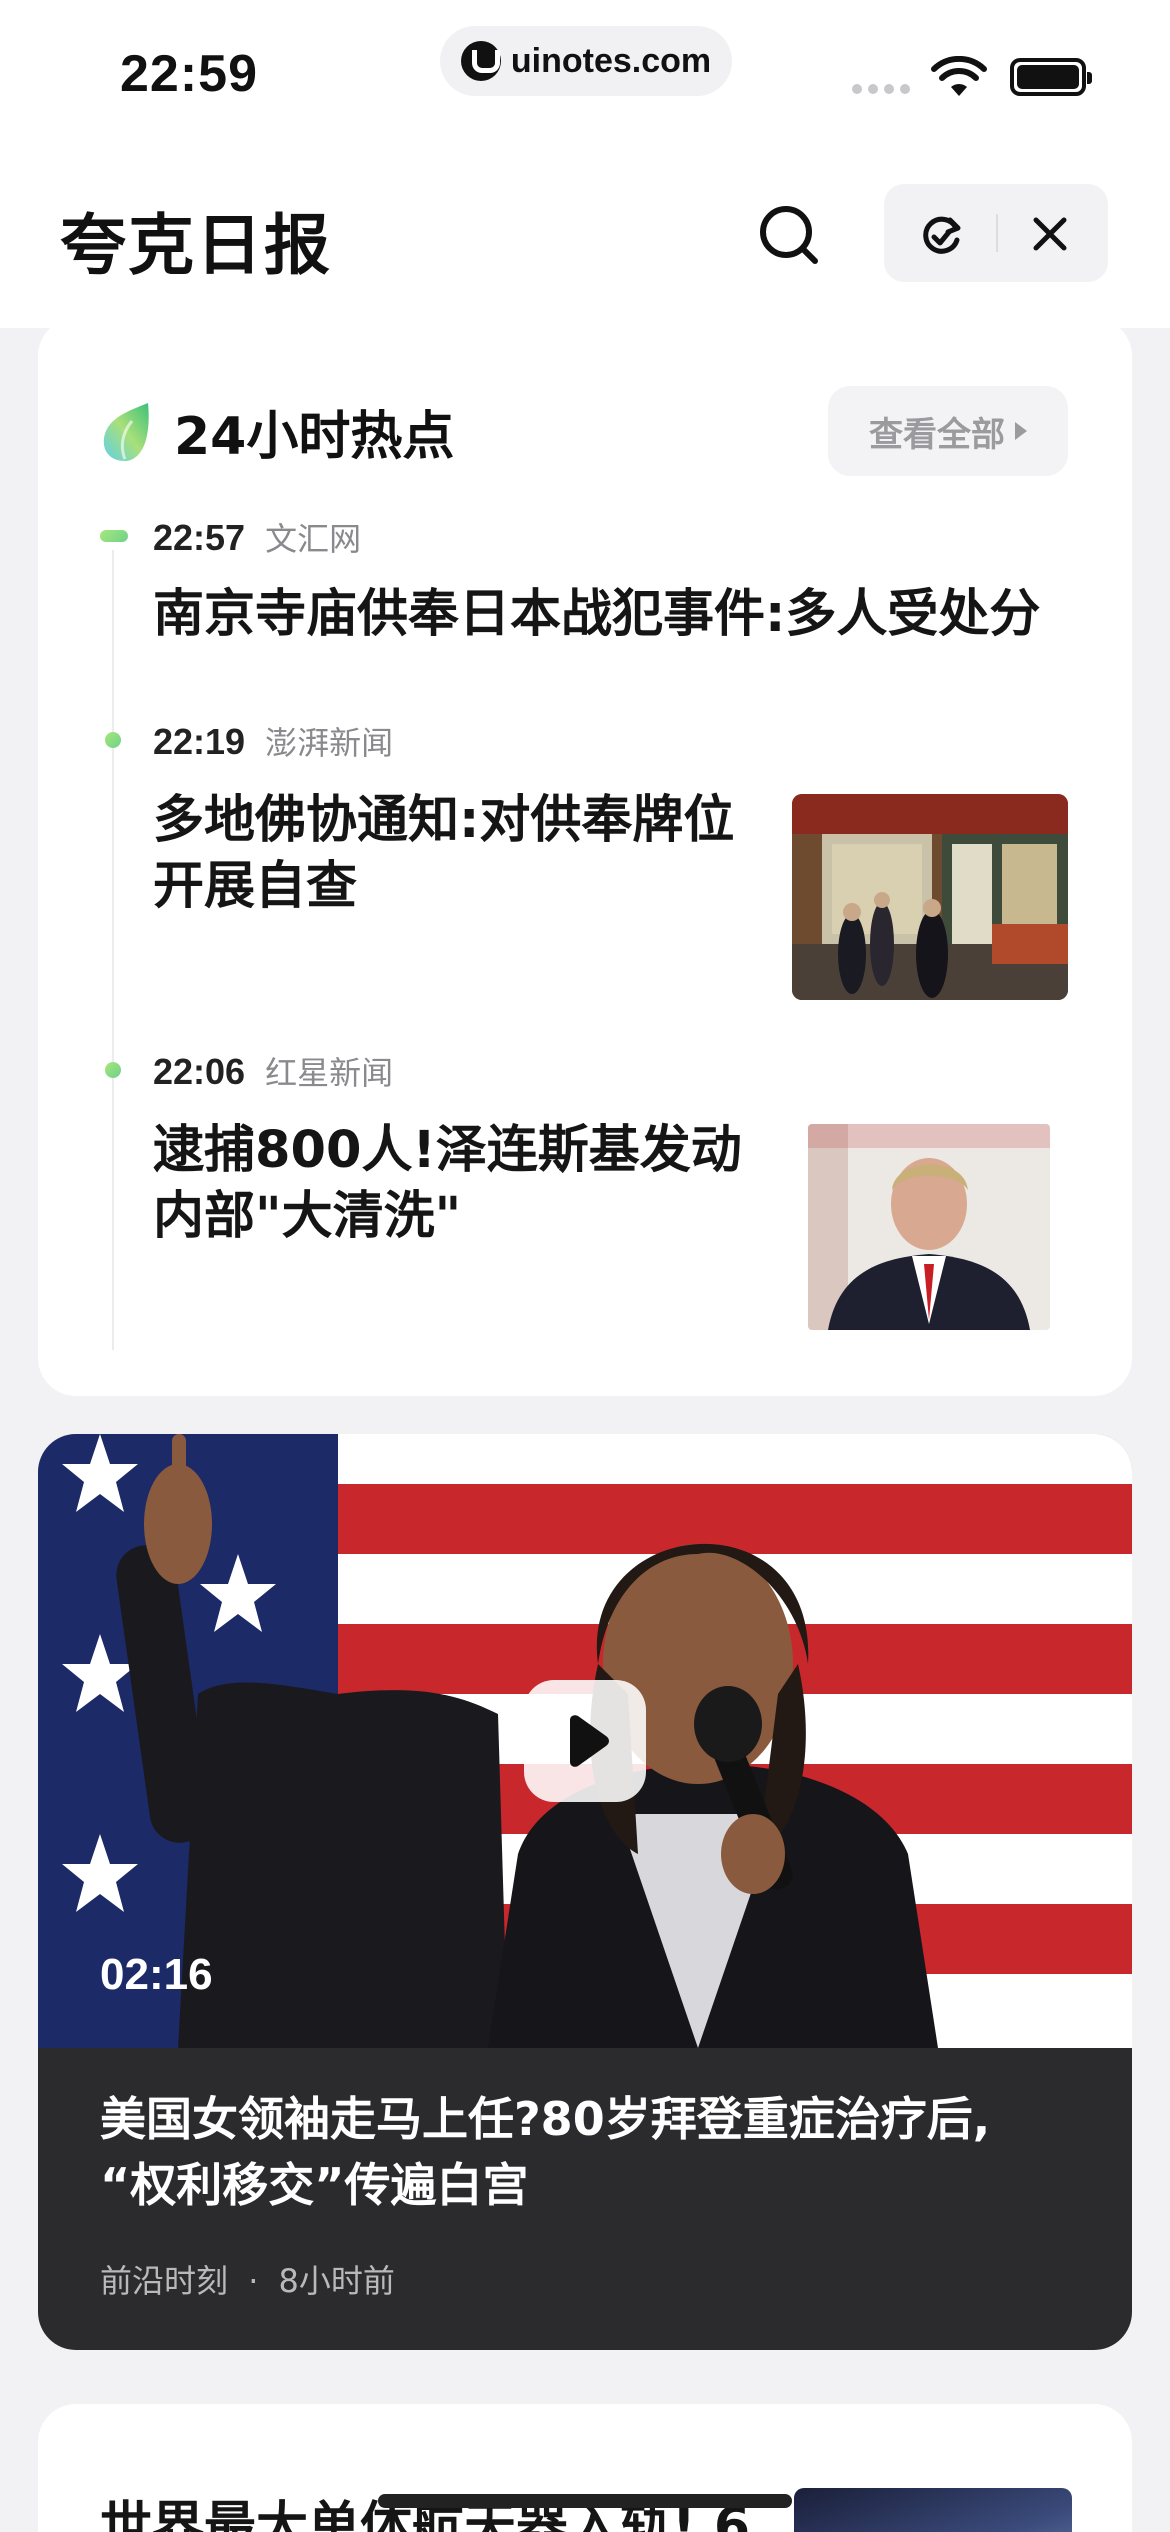 This screenshot has height=2532, width=1170. I want to click on news-time: 22:57, so click(199, 537).